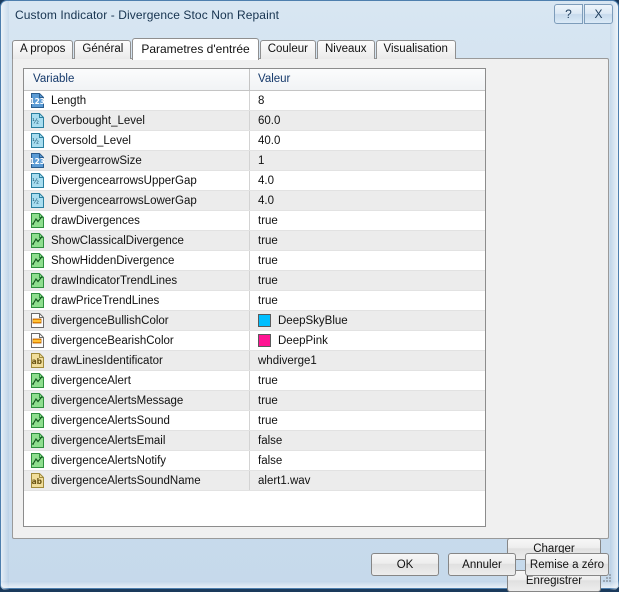 The image size is (619, 592). Describe the element at coordinates (482, 564) in the screenshot. I see `cancel-button: Annuler` at that location.